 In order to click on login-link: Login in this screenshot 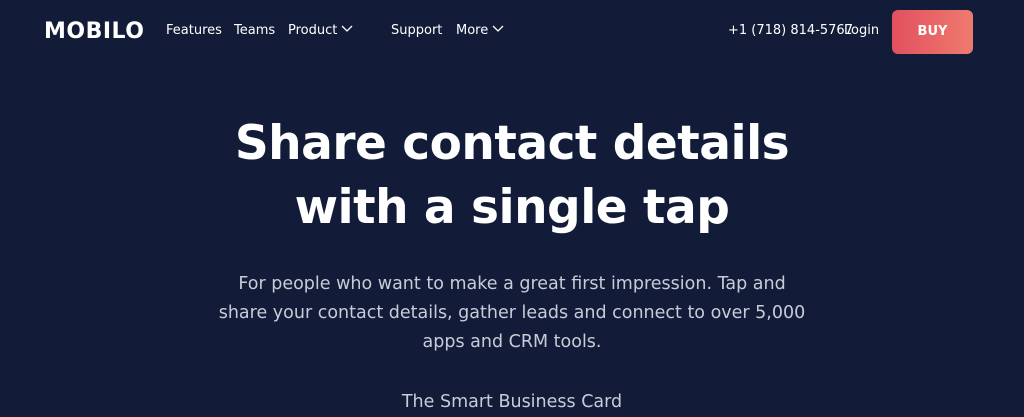, I will do `click(861, 31)`.